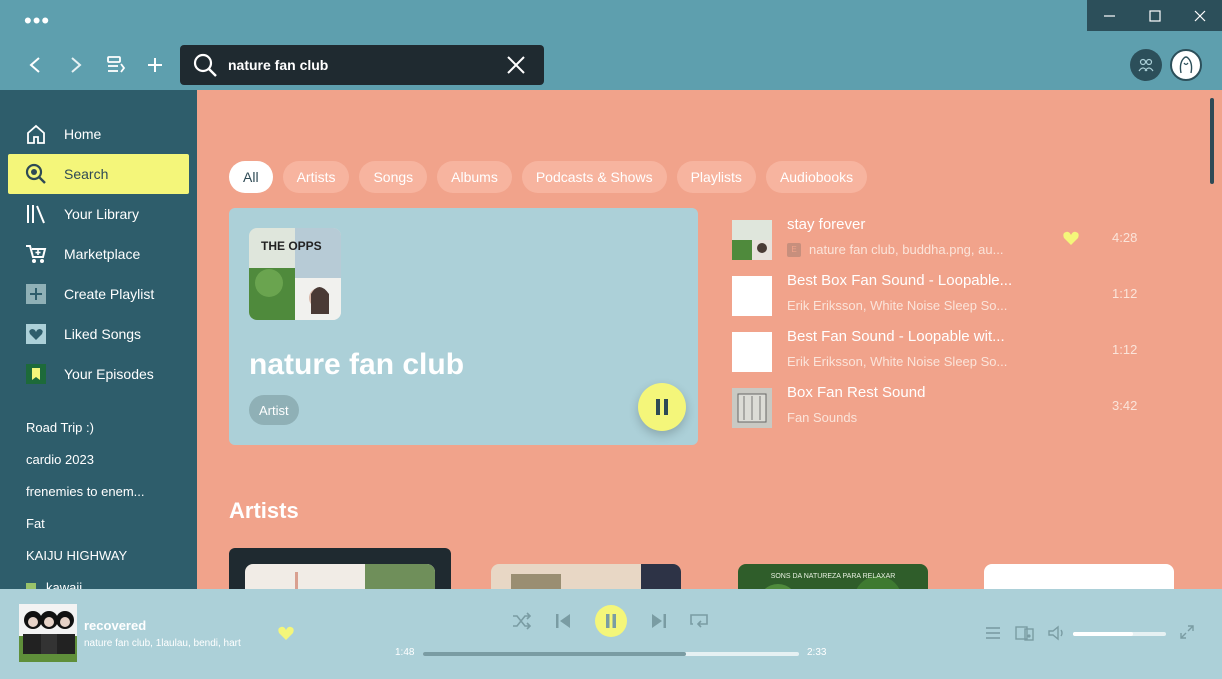 This screenshot has height=679, width=1222. I want to click on play-pause-button, so click(611, 621).